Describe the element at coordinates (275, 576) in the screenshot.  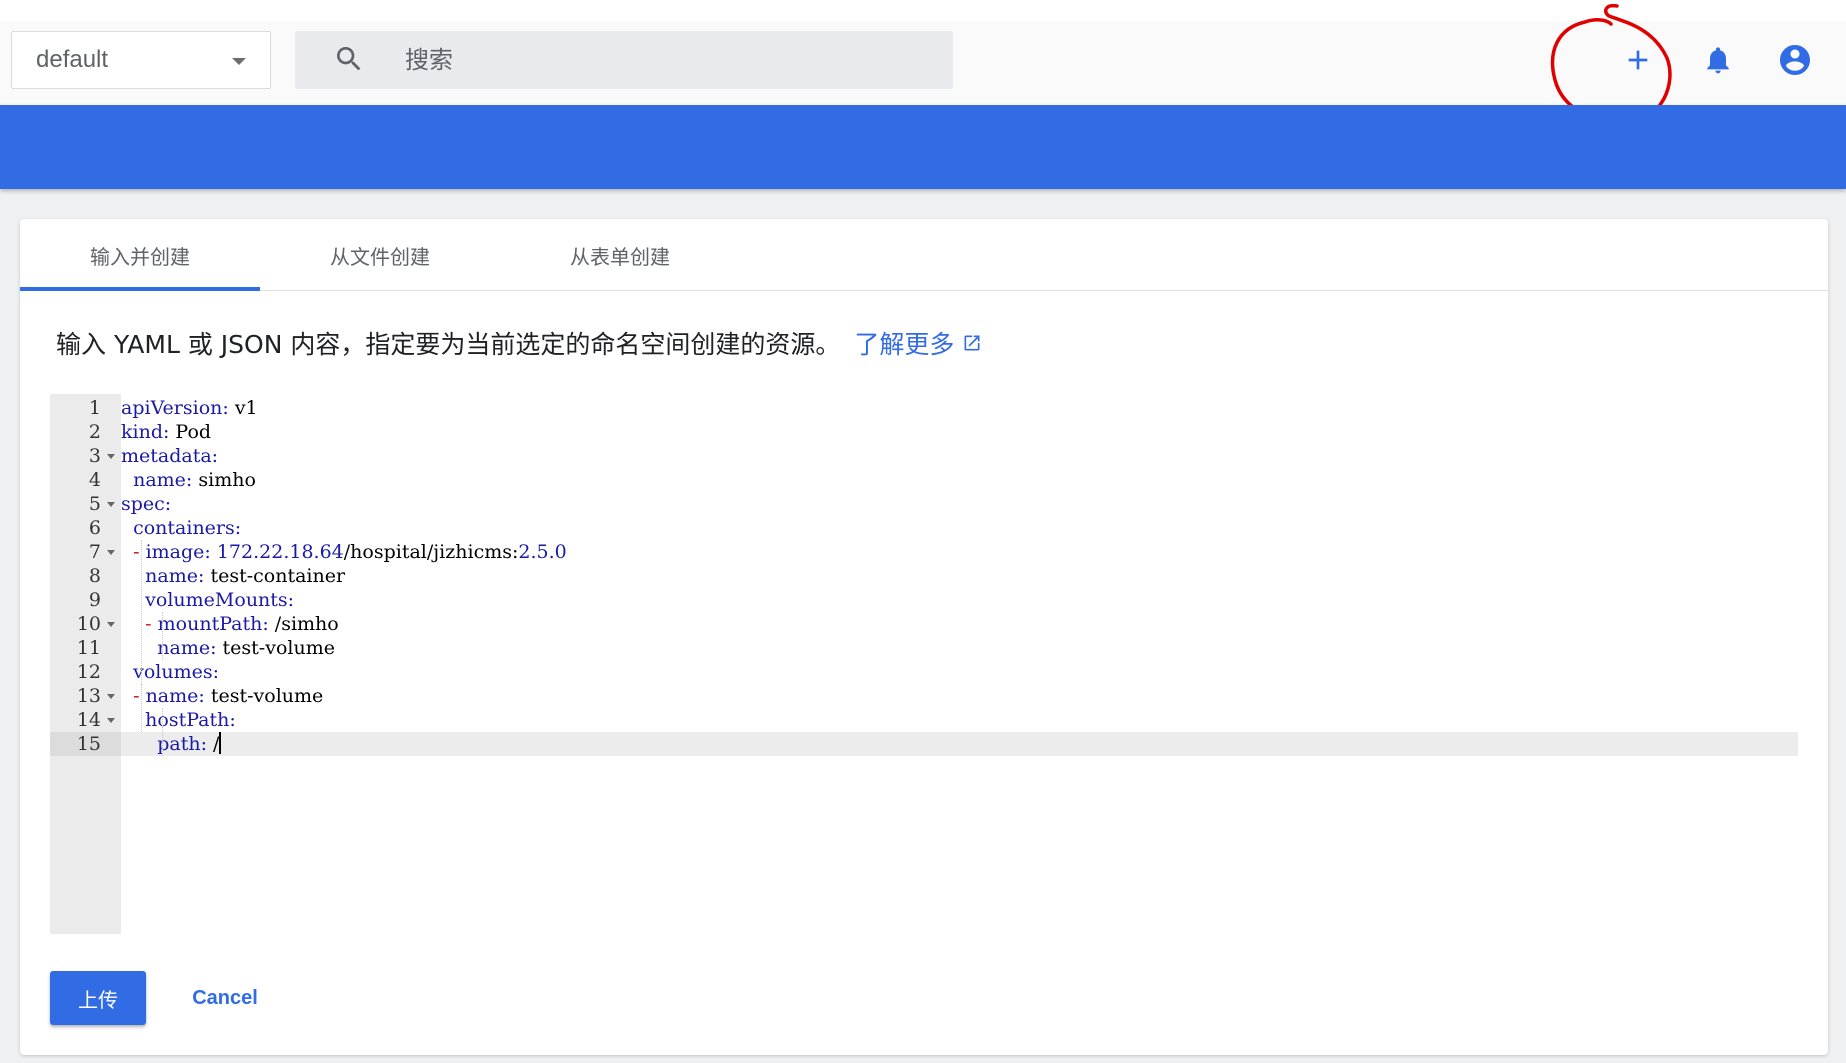
I see `code-token: test-container` at that location.